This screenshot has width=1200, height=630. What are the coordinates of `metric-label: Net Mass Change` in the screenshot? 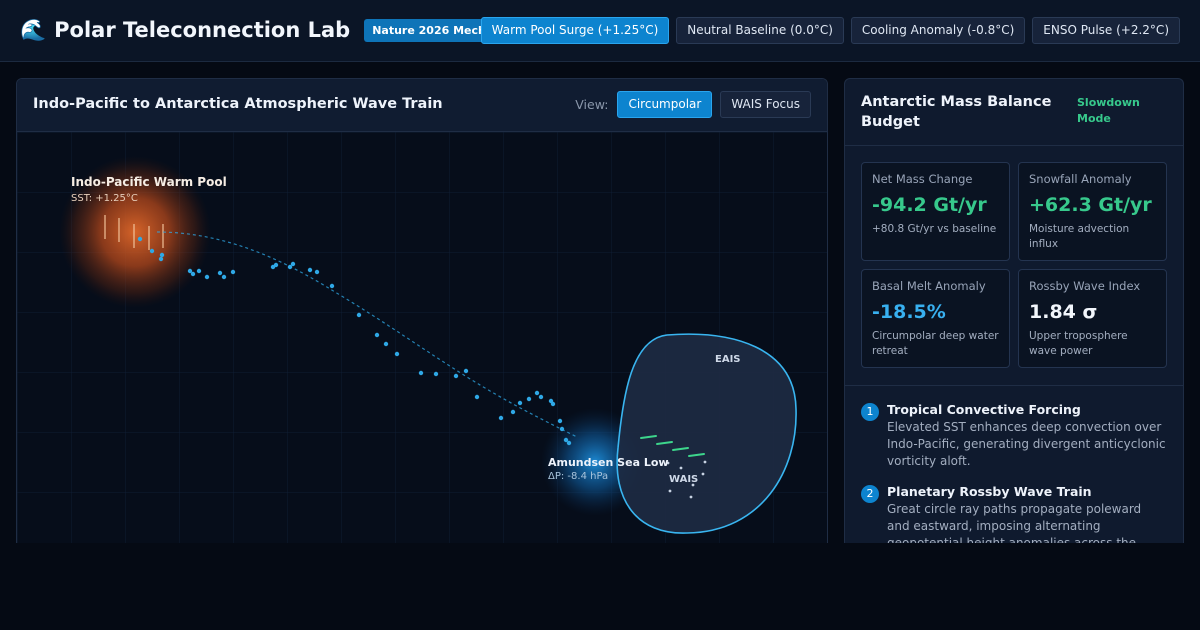 It's located at (922, 179).